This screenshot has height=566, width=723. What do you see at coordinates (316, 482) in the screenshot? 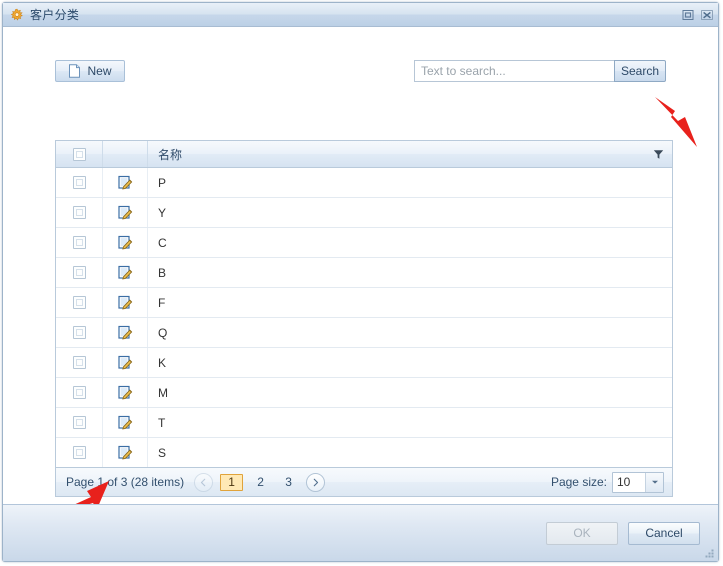
I see `next-page-button` at bounding box center [316, 482].